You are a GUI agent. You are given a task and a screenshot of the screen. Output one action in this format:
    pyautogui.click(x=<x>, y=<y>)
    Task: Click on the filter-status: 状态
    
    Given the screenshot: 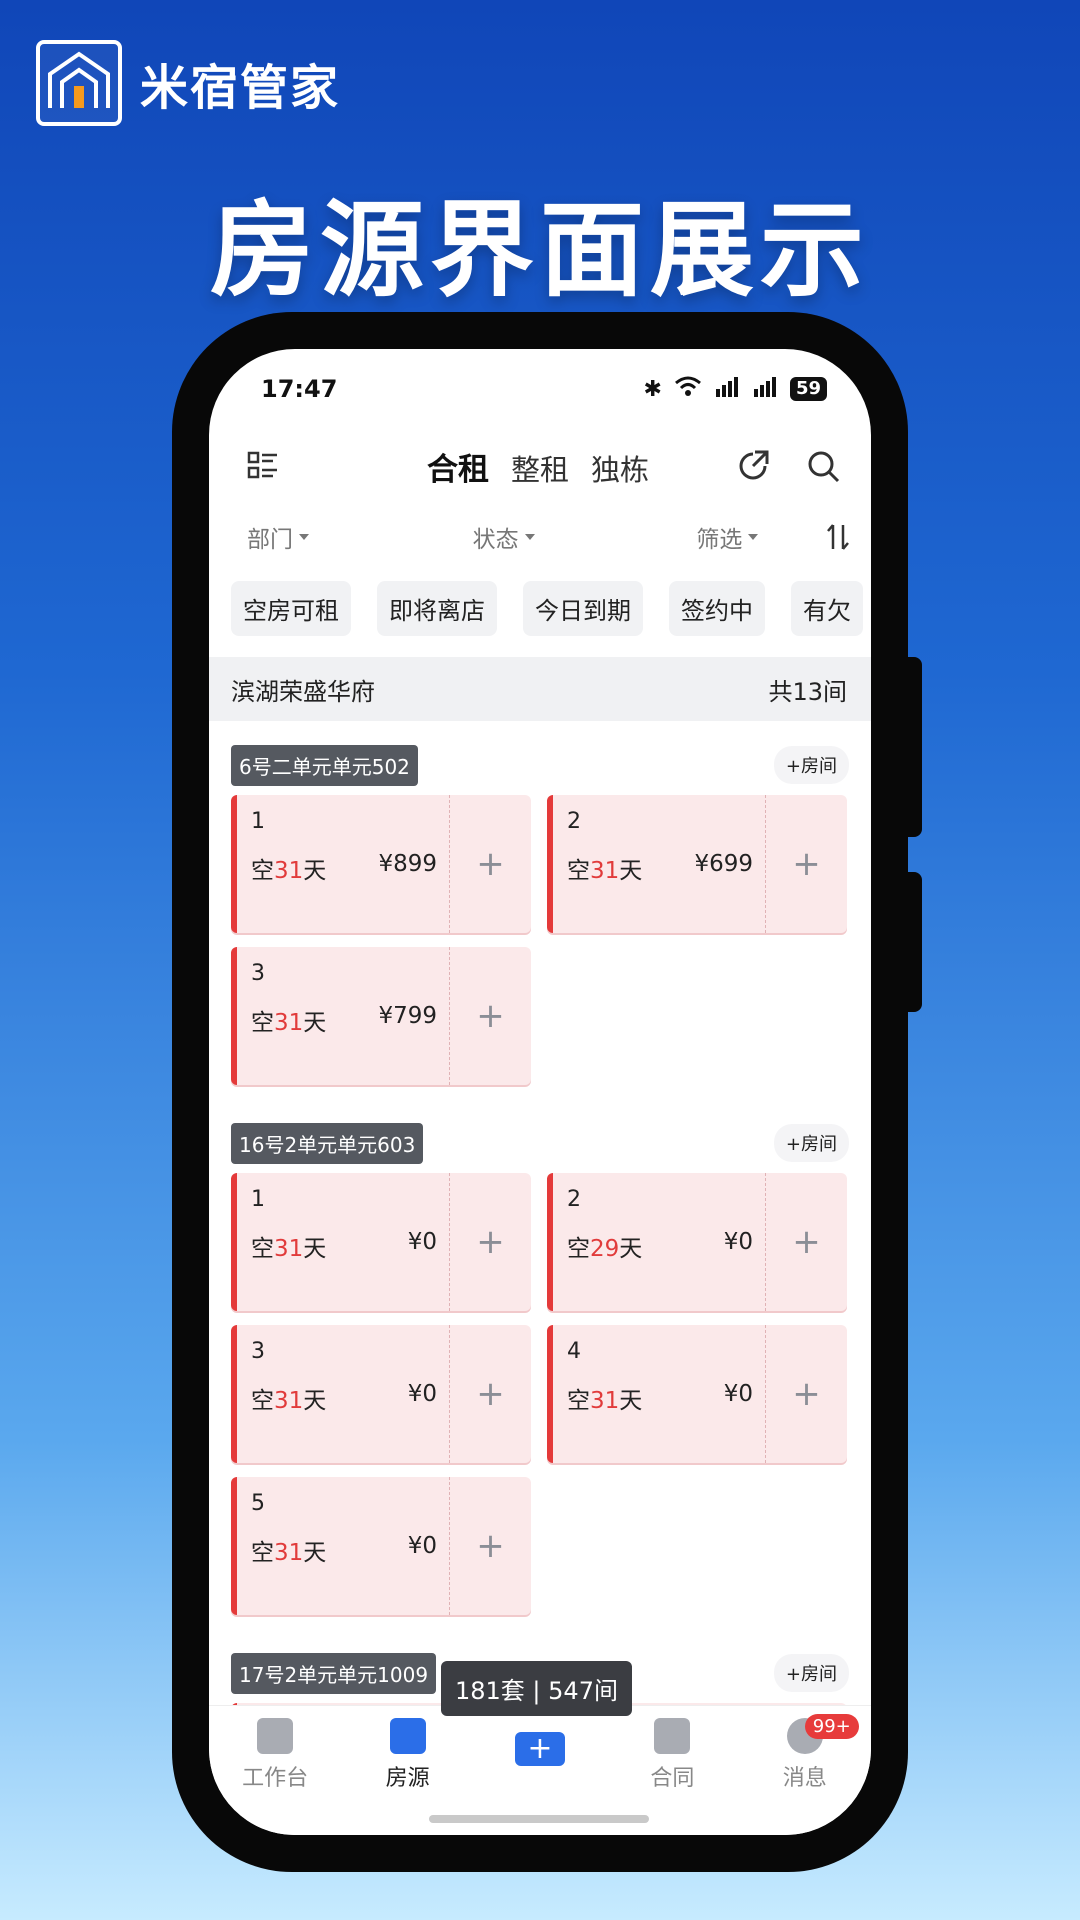 What is the action you would take?
    pyautogui.click(x=585, y=537)
    